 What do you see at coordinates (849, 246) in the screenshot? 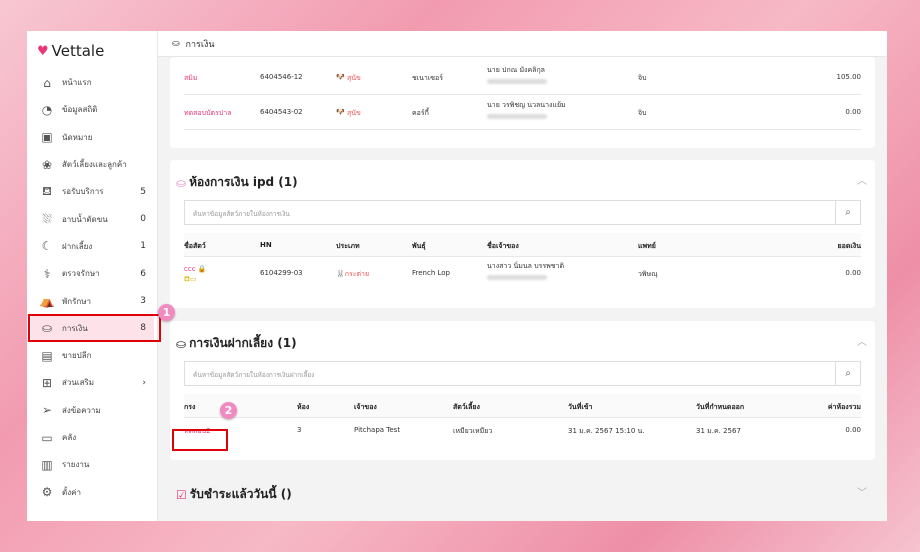
I see `column-header: ยอดเงิน` at bounding box center [849, 246].